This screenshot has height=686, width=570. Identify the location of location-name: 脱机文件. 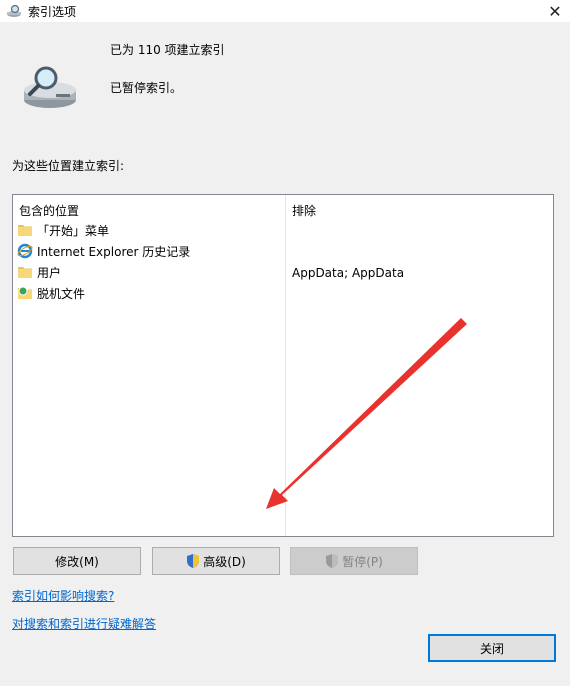
(61, 293).